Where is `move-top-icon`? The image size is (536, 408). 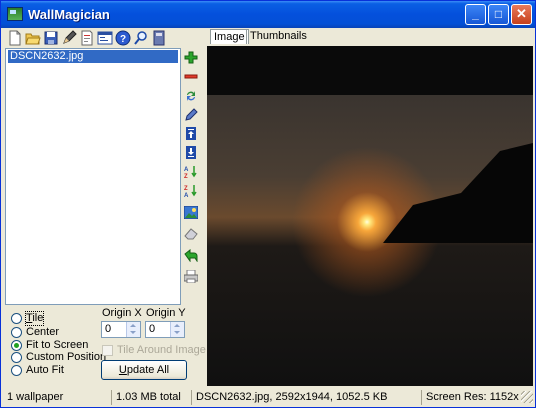
move-top-icon is located at coordinates (191, 133).